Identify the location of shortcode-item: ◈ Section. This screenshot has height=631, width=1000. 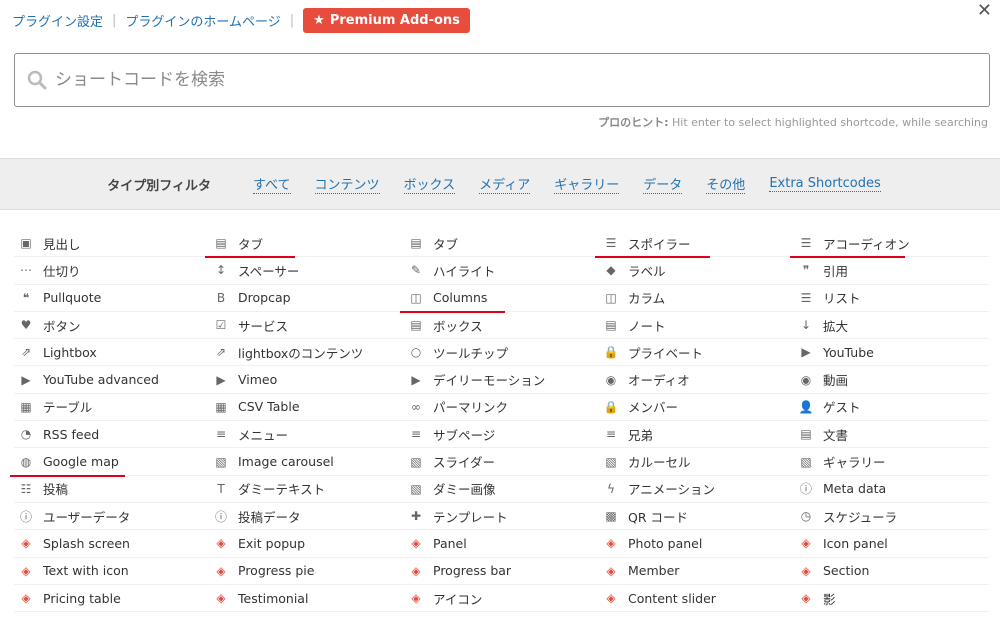
(891, 571).